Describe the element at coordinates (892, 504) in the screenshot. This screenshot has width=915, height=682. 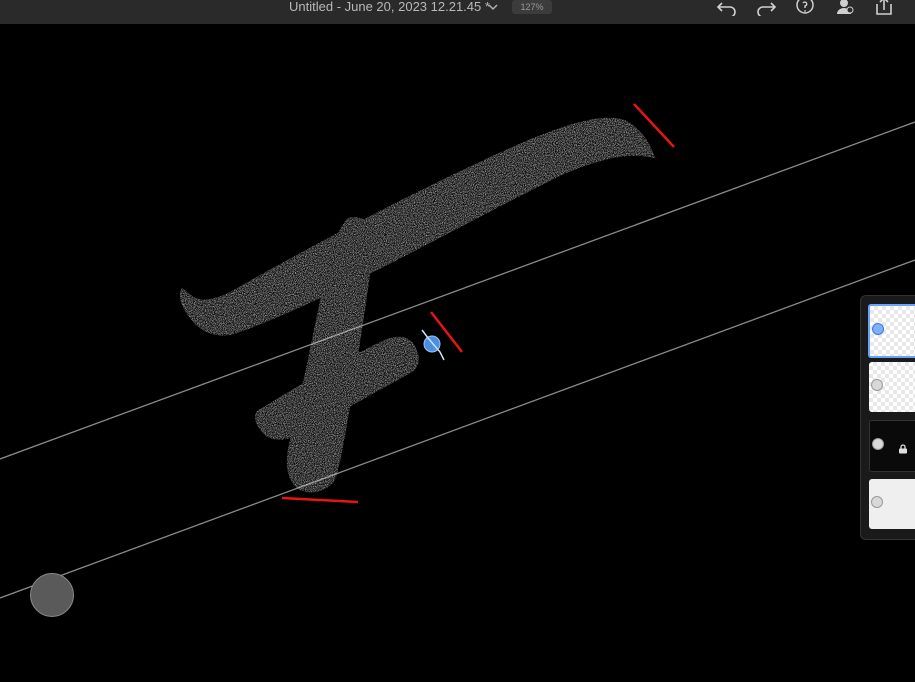
I see `layer-thumbnail-background` at that location.